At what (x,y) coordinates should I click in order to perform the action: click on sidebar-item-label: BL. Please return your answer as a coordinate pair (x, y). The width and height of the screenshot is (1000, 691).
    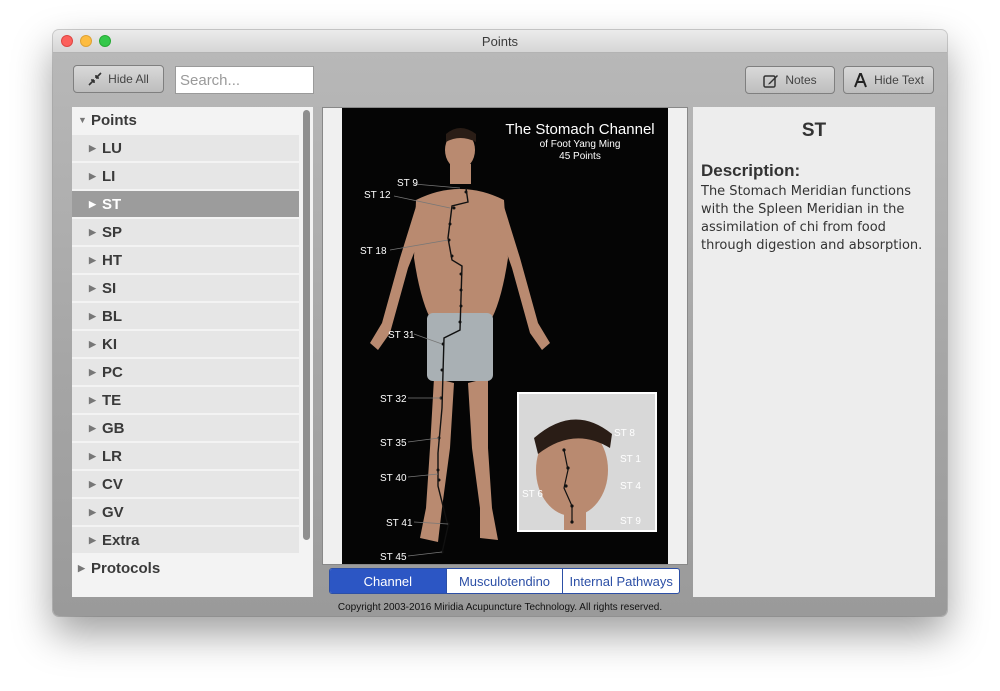
    Looking at the image, I should click on (112, 316).